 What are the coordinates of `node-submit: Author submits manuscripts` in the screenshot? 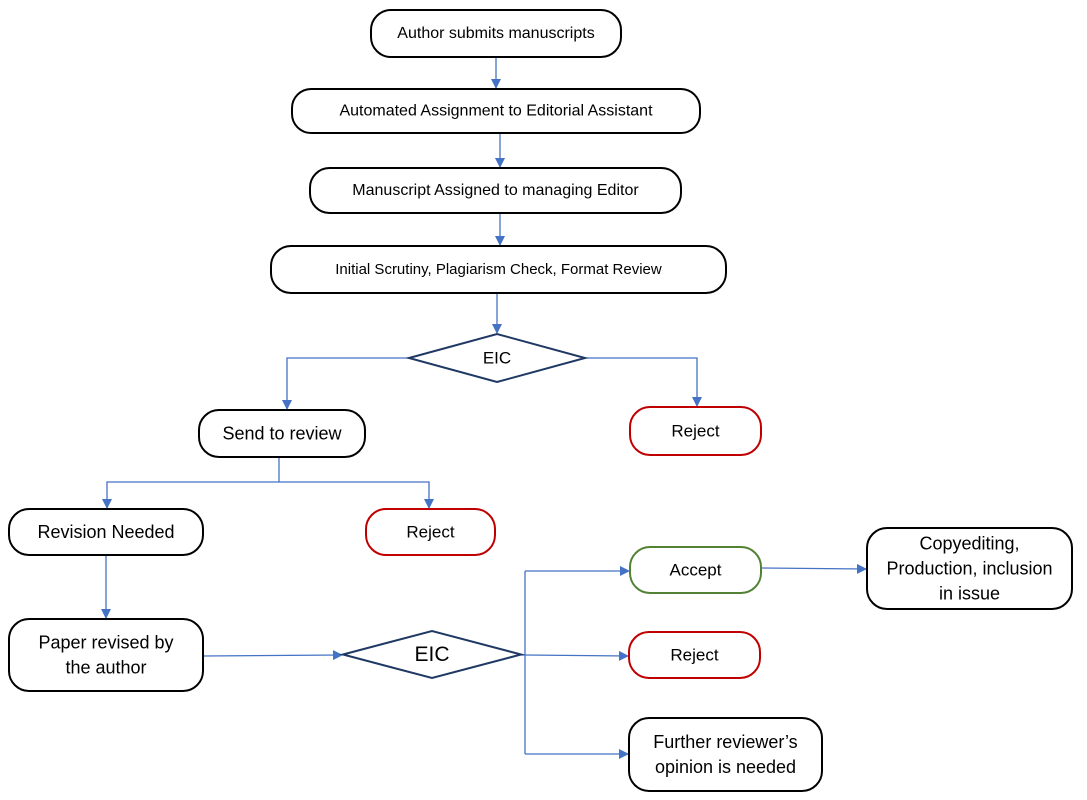 It's located at (496, 33).